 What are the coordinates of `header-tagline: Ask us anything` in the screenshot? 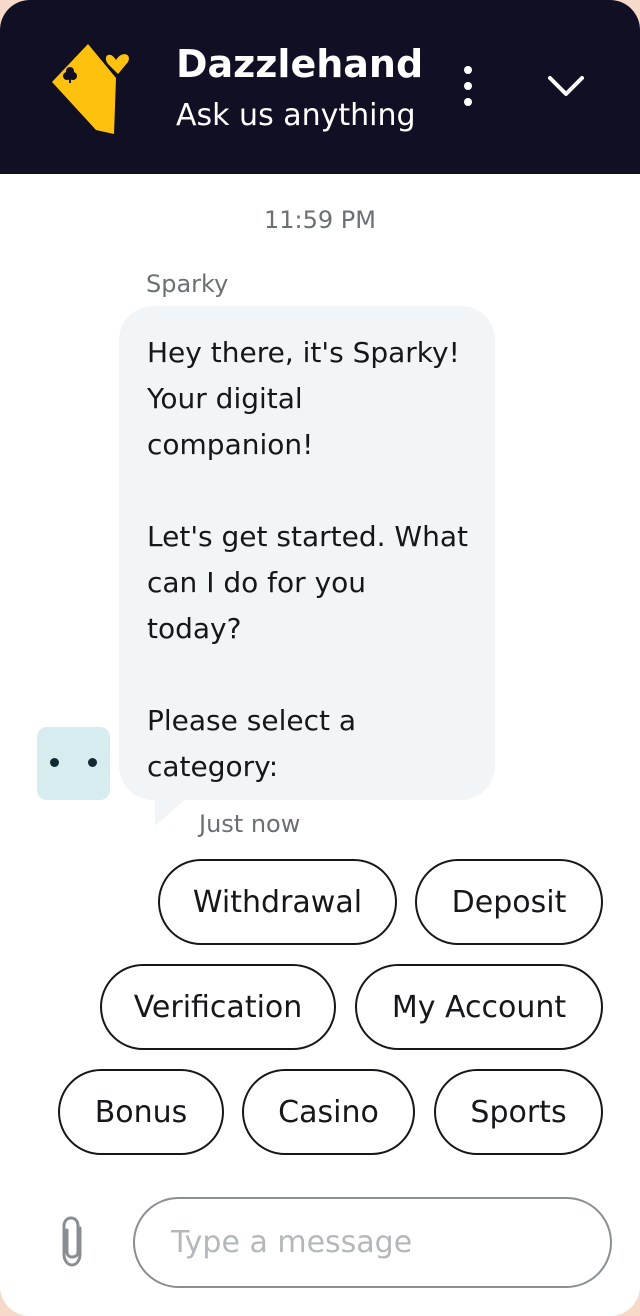 It's located at (296, 115).